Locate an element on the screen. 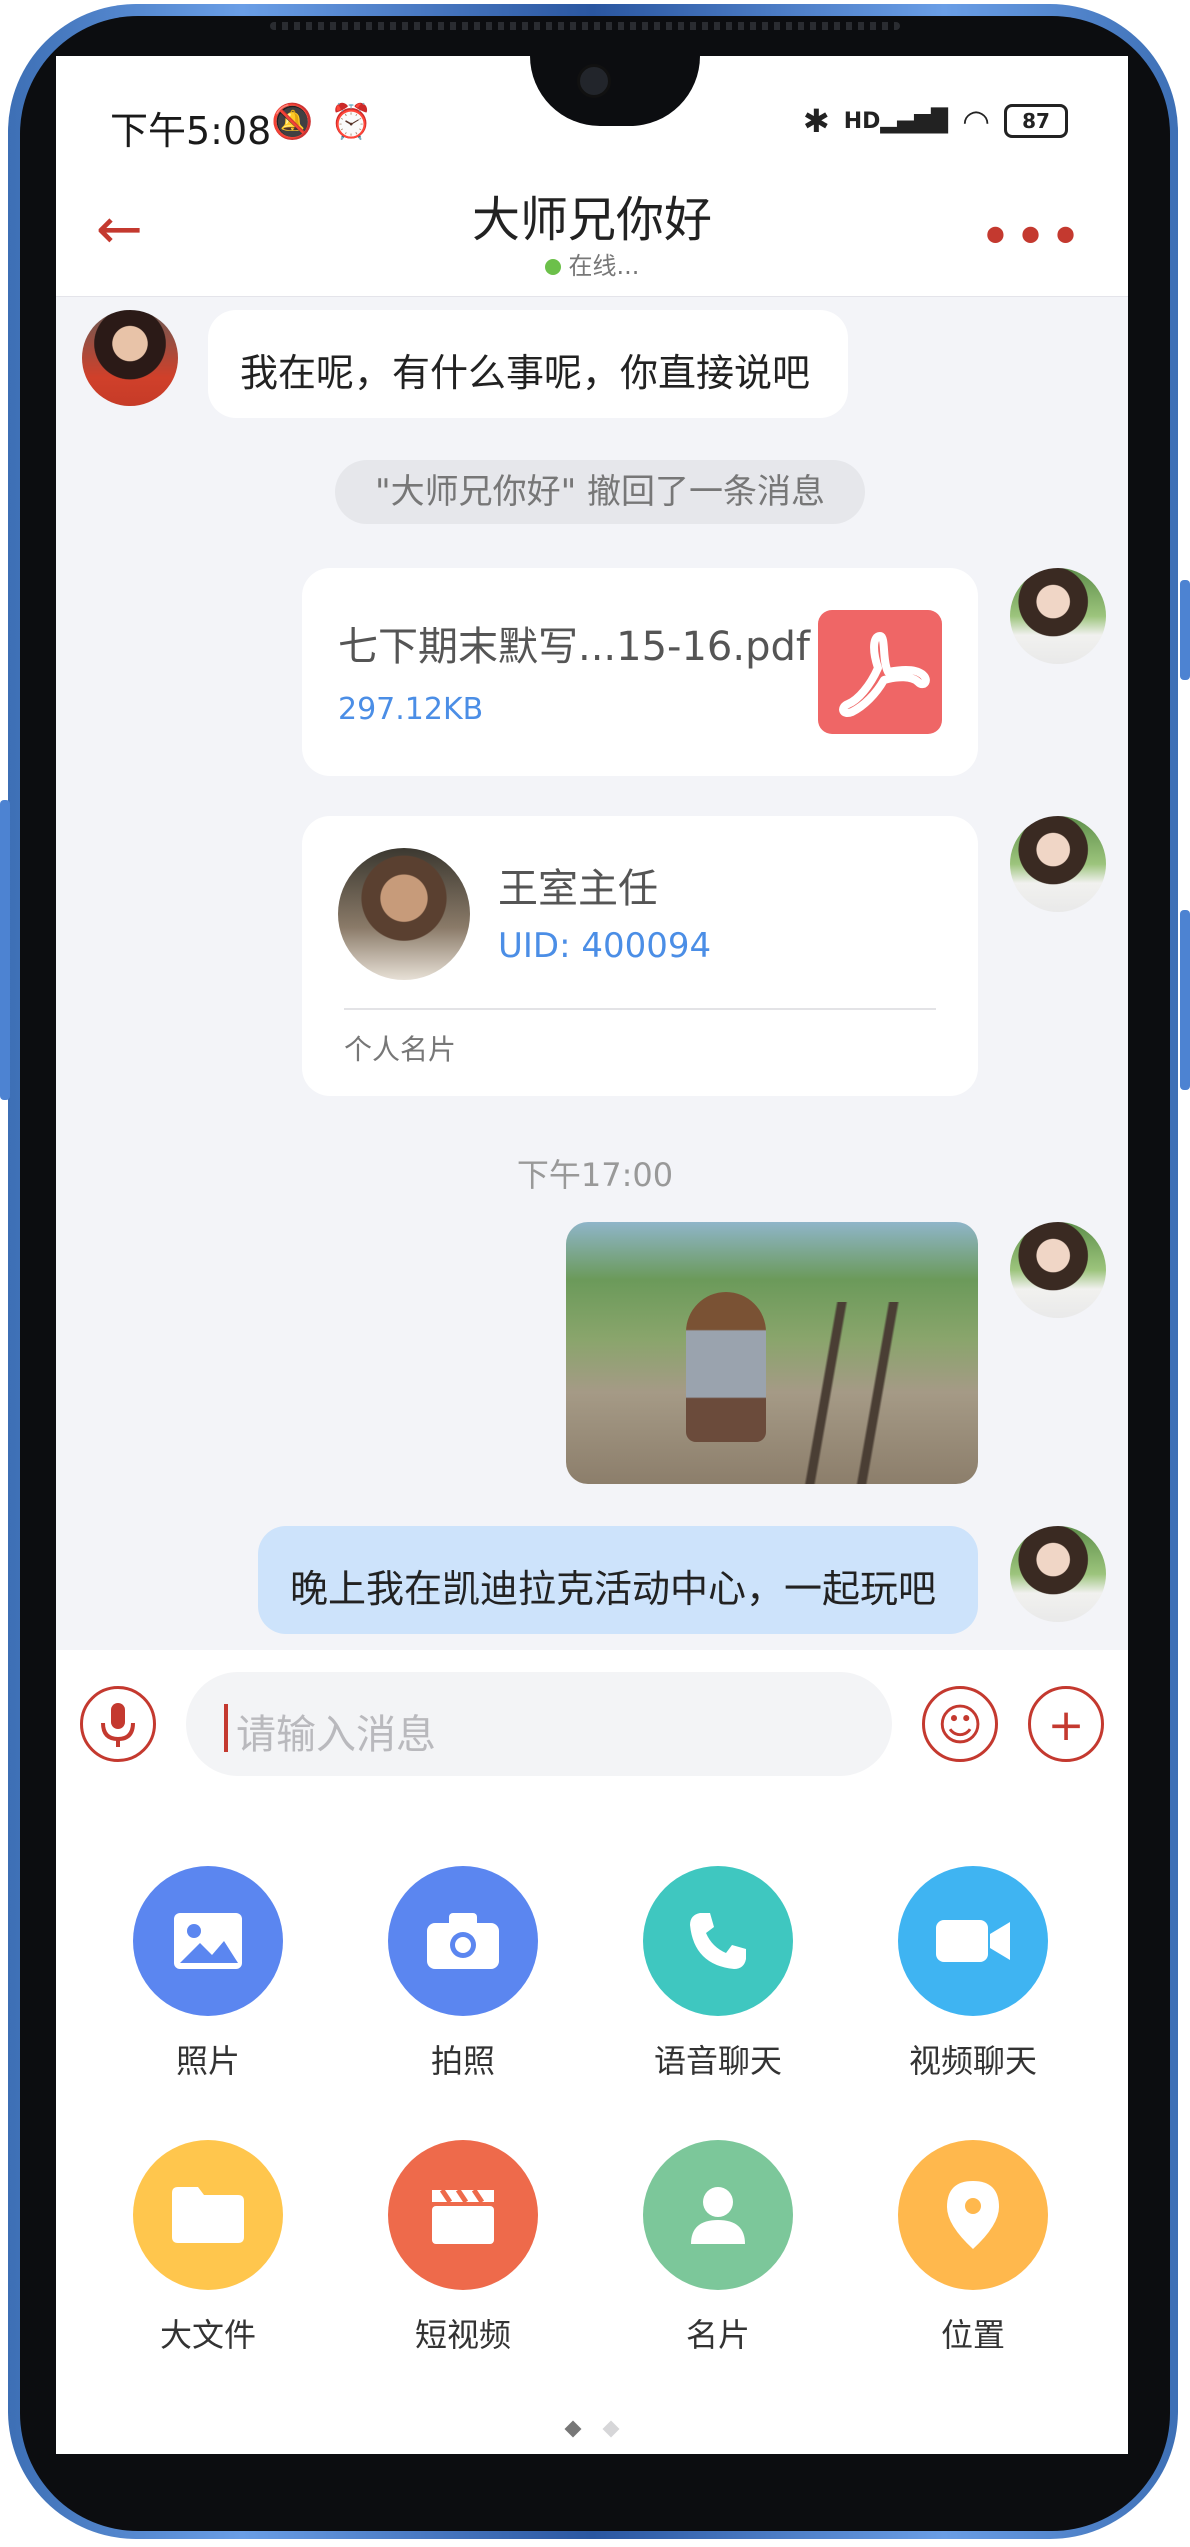 The width and height of the screenshot is (1190, 2547). clapper-icon is located at coordinates (463, 2215).